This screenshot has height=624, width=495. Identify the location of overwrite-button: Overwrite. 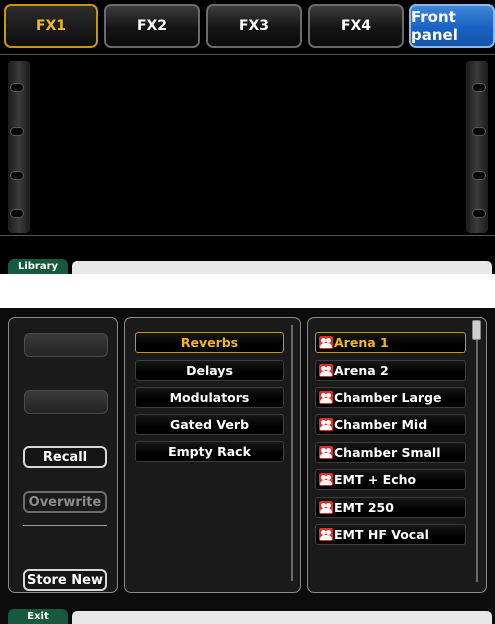
(65, 502).